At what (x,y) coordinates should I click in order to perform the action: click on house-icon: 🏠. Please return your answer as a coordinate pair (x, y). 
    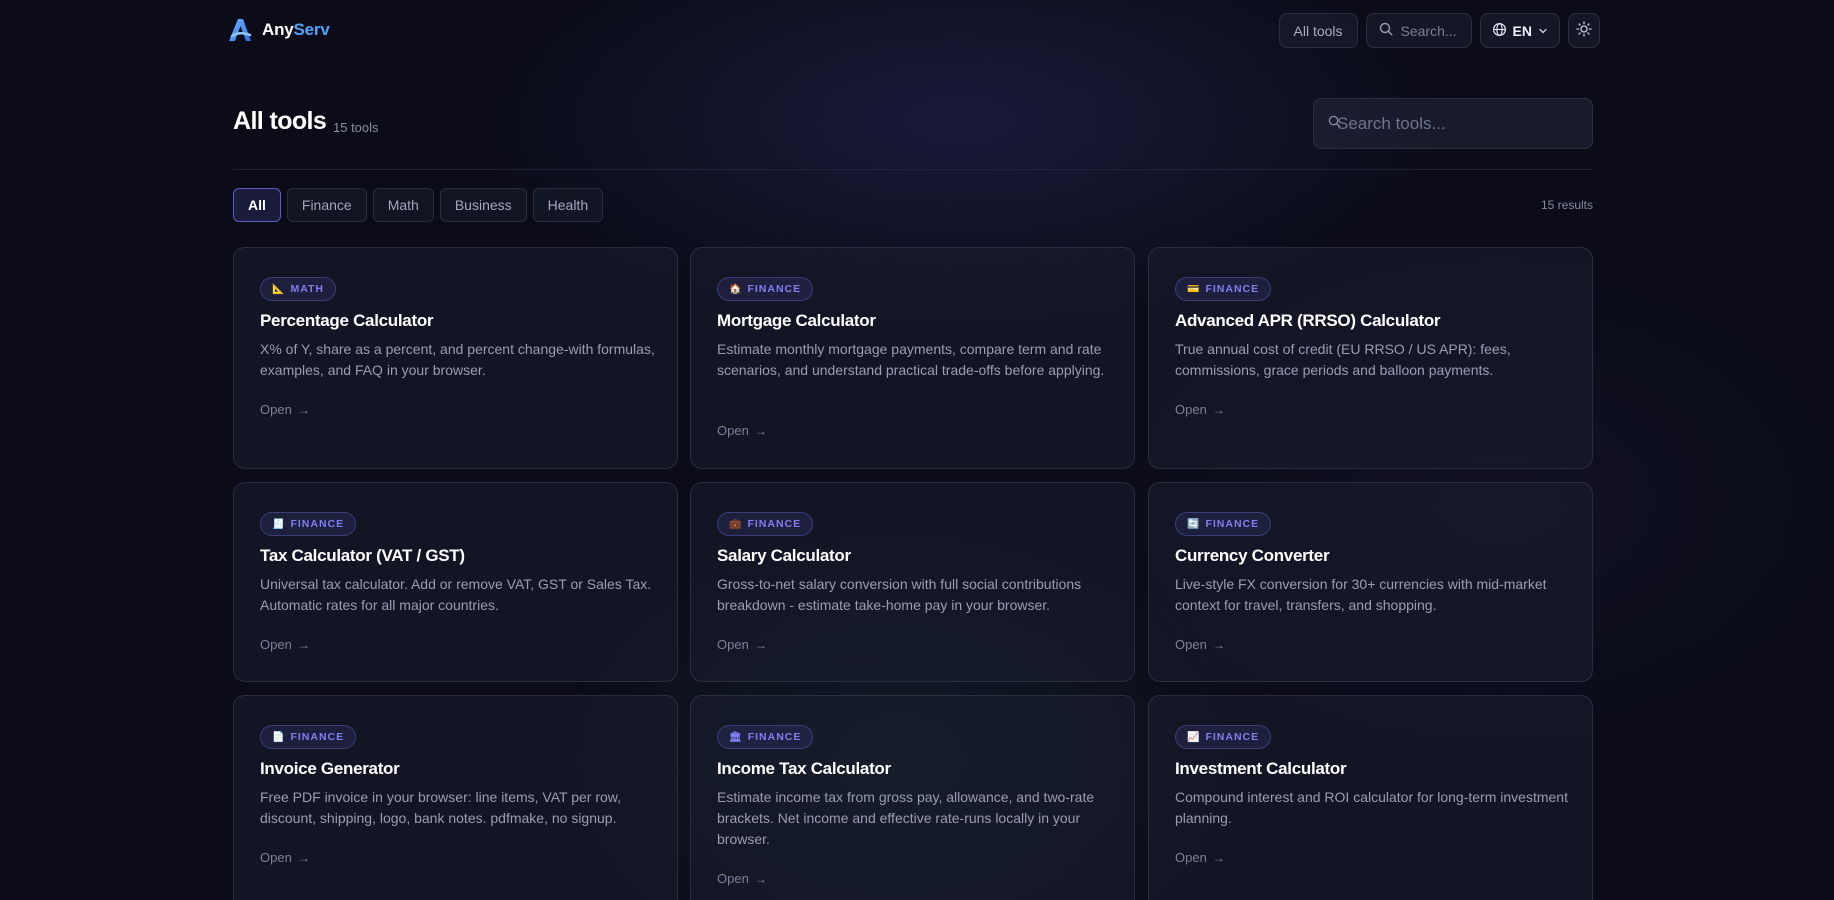
    Looking at the image, I should click on (735, 289).